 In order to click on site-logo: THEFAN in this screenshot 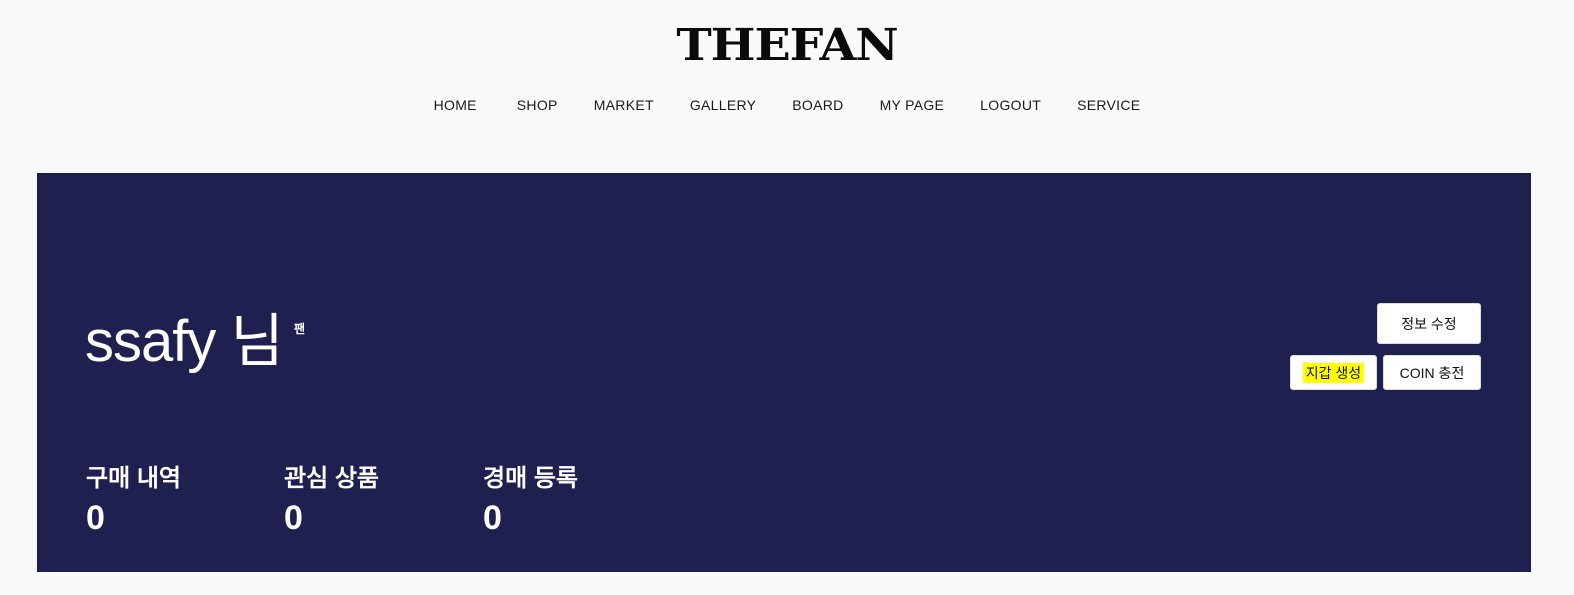, I will do `click(787, 45)`.